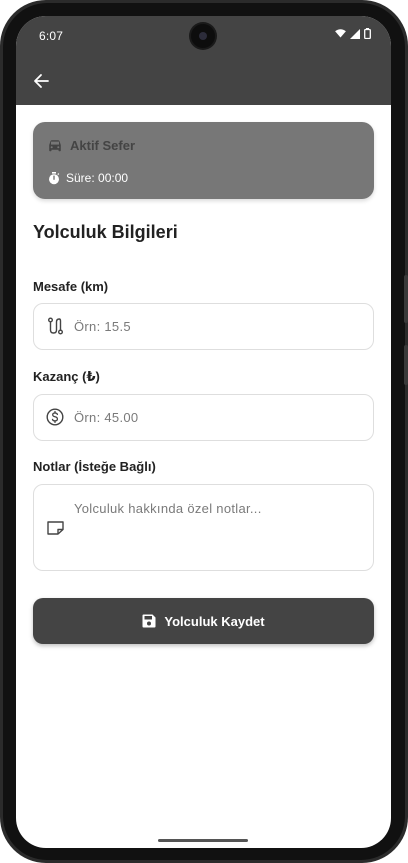  I want to click on distance-placeholder: Örn: 15.5, so click(102, 326).